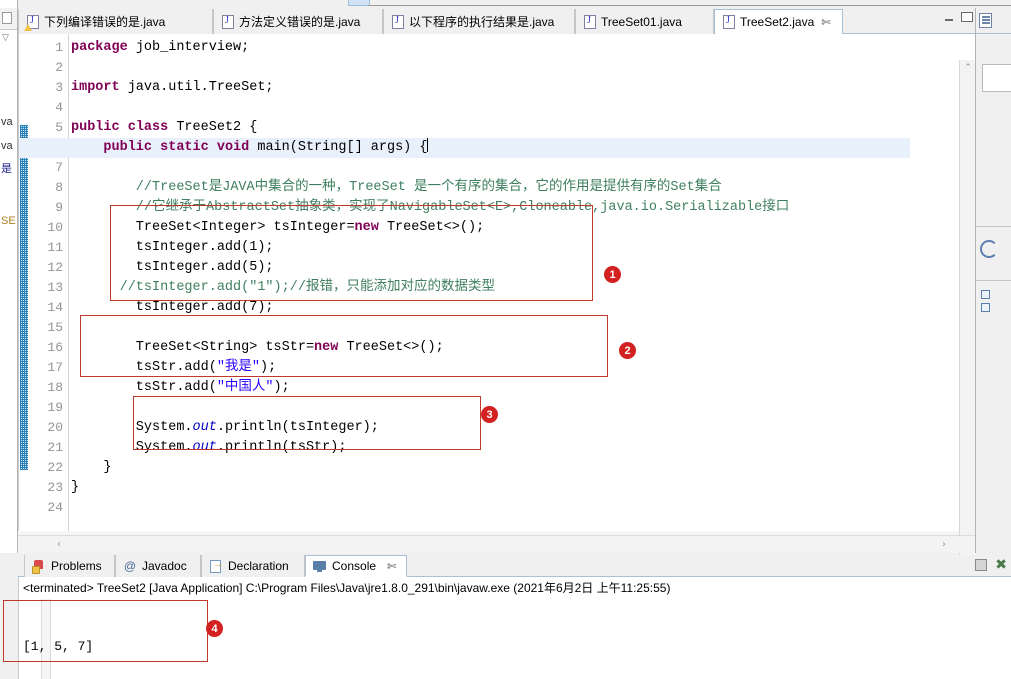 This screenshot has height=679, width=1011. Describe the element at coordinates (989, 249) in the screenshot. I see `refresh-icon` at that location.